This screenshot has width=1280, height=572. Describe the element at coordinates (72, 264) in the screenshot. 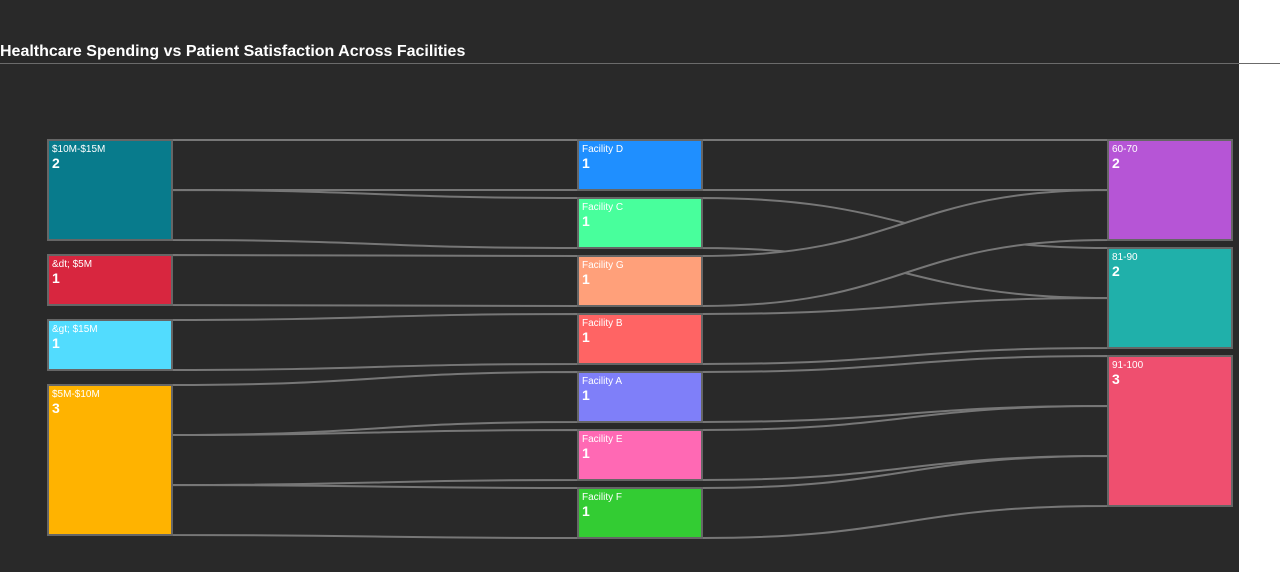

I see `node-label: &dt; $5M` at that location.